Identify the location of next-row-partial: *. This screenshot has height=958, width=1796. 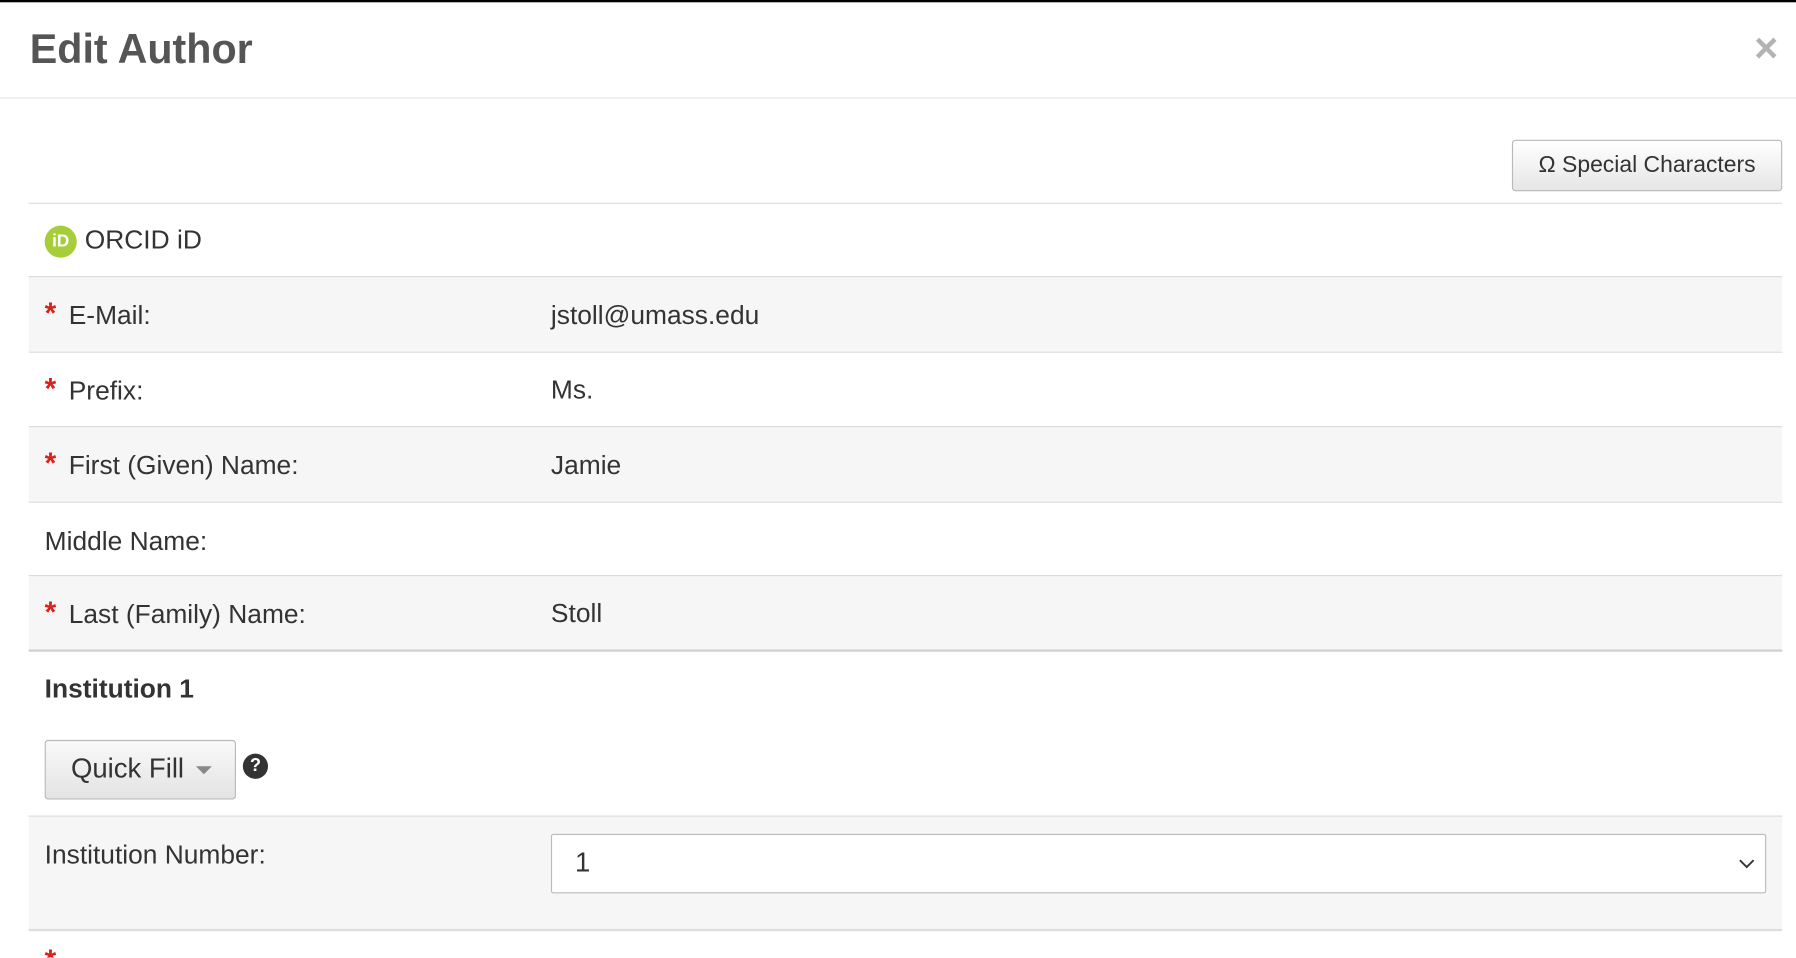
(905, 944).